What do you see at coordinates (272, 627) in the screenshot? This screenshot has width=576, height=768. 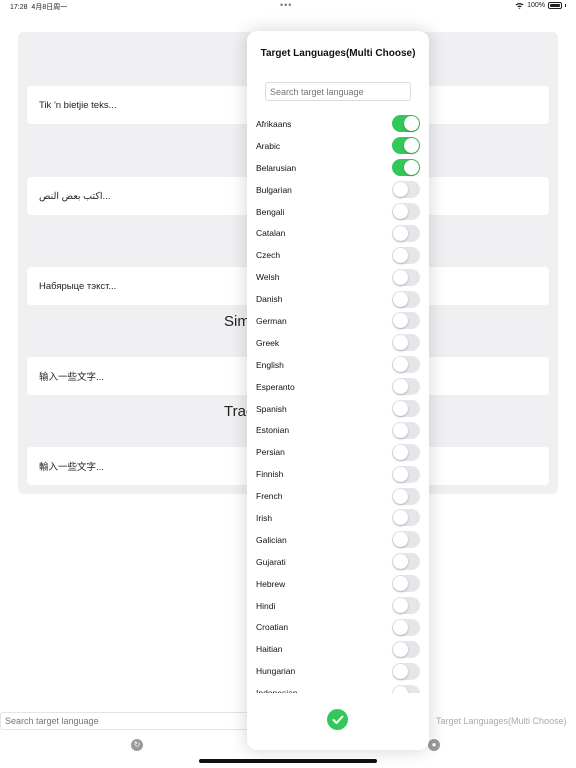 I see `language-label: Croatian` at bounding box center [272, 627].